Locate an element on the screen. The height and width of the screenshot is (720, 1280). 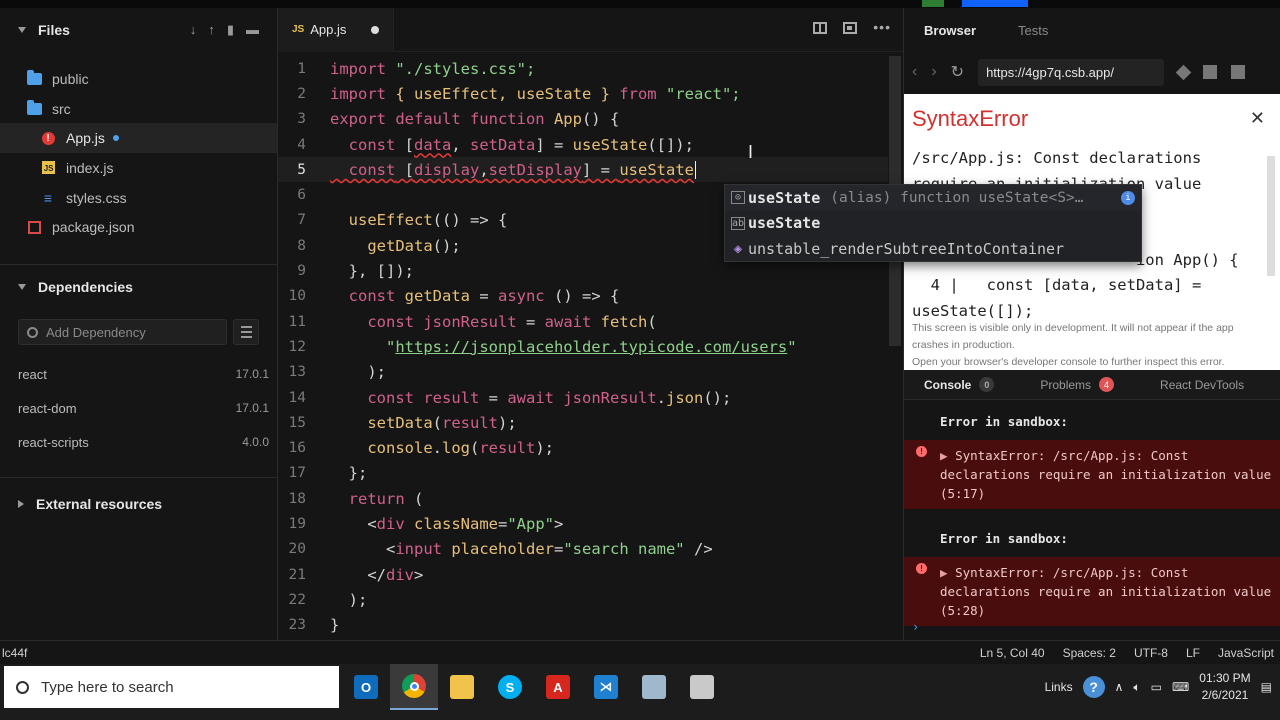
notifications-icon: ▤ is located at coordinates (1266, 687).